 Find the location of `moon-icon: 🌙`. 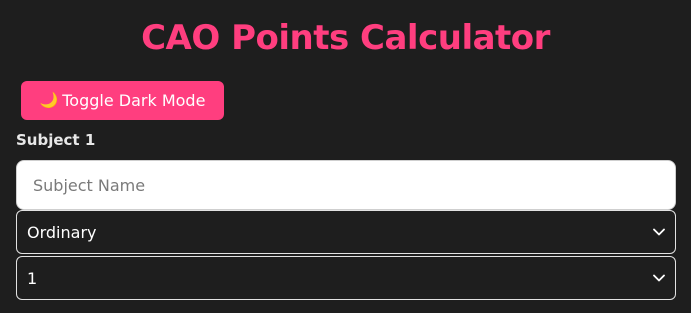

moon-icon: 🌙 is located at coordinates (49, 100).